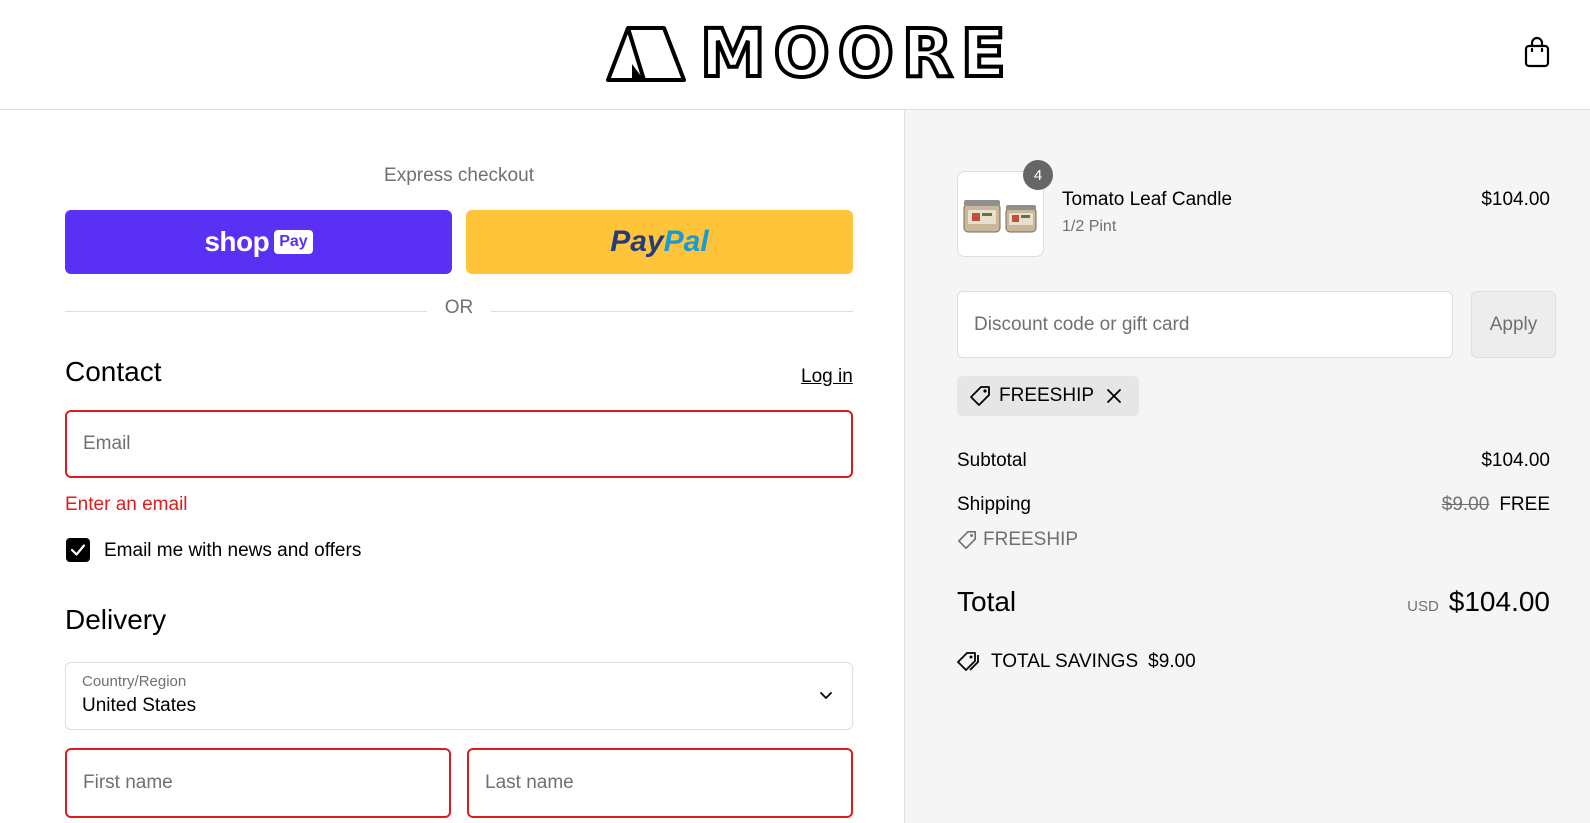  What do you see at coordinates (1499, 601) in the screenshot?
I see `total-value: $104.00` at bounding box center [1499, 601].